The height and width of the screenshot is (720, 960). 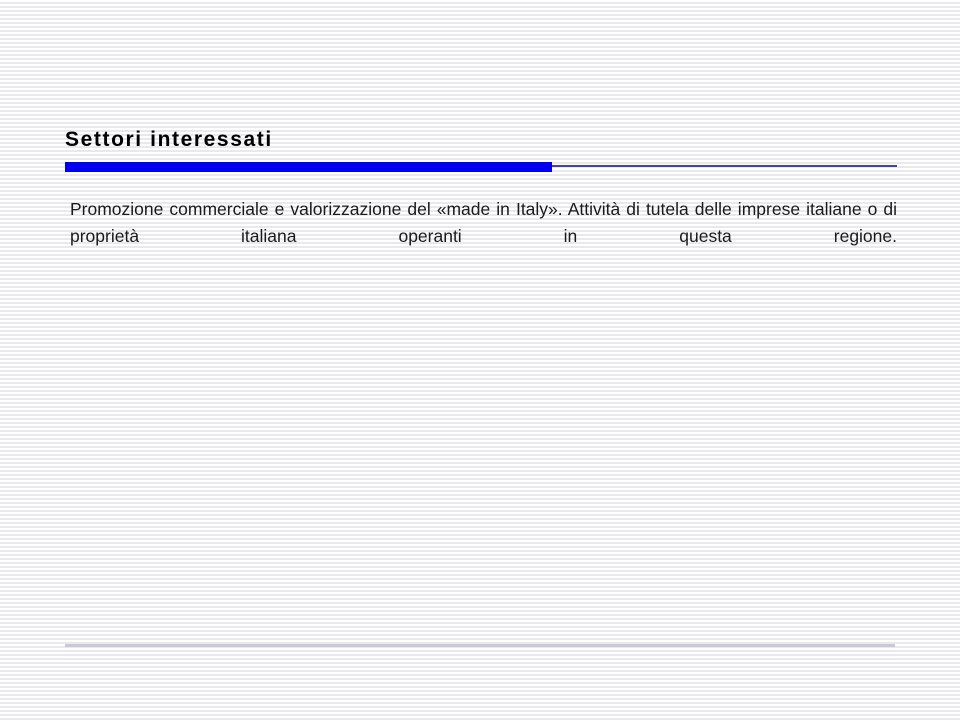 I want to click on page-title: Settori interessati, so click(x=169, y=139).